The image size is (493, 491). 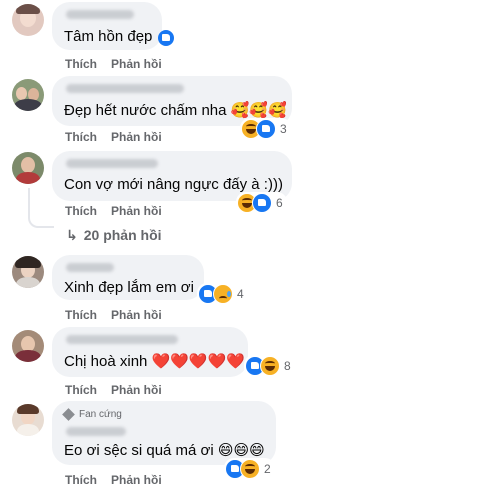 What do you see at coordinates (154, 361) in the screenshot?
I see `comment-text: Chị hoà xinh ❤️❤️❤️❤️❤️` at bounding box center [154, 361].